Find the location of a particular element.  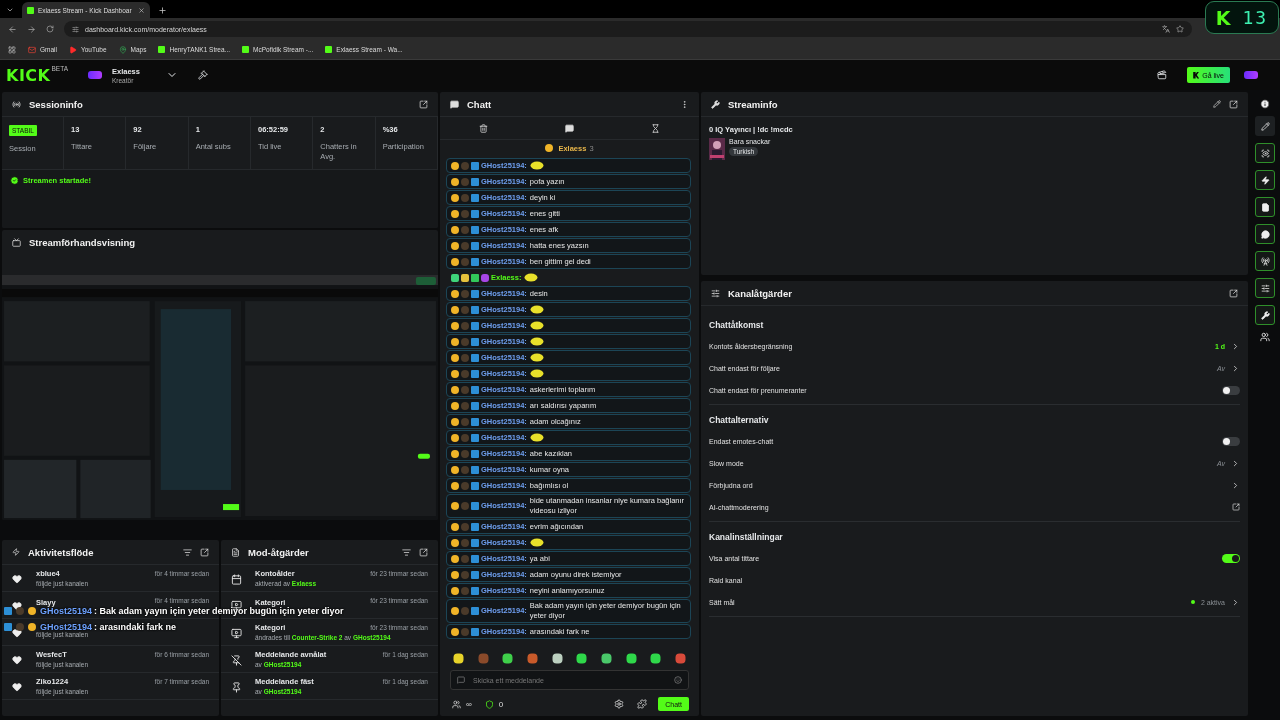

avatar-badge-icon is located at coordinates (465, 611).